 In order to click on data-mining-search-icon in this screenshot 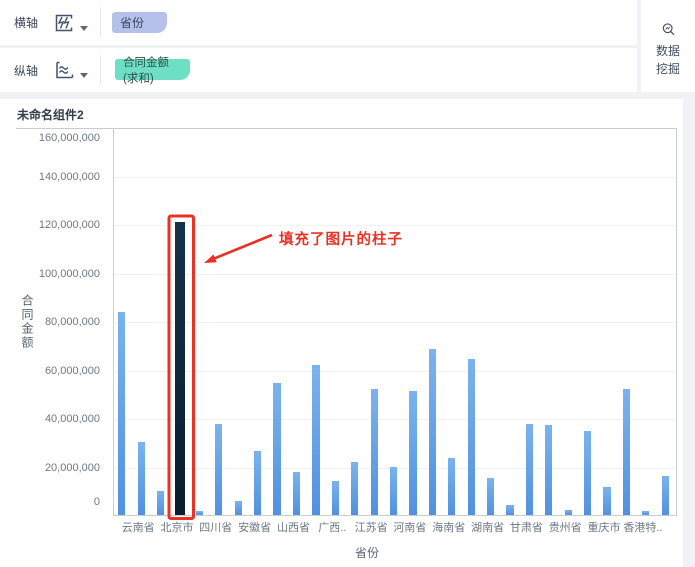, I will do `click(668, 29)`.